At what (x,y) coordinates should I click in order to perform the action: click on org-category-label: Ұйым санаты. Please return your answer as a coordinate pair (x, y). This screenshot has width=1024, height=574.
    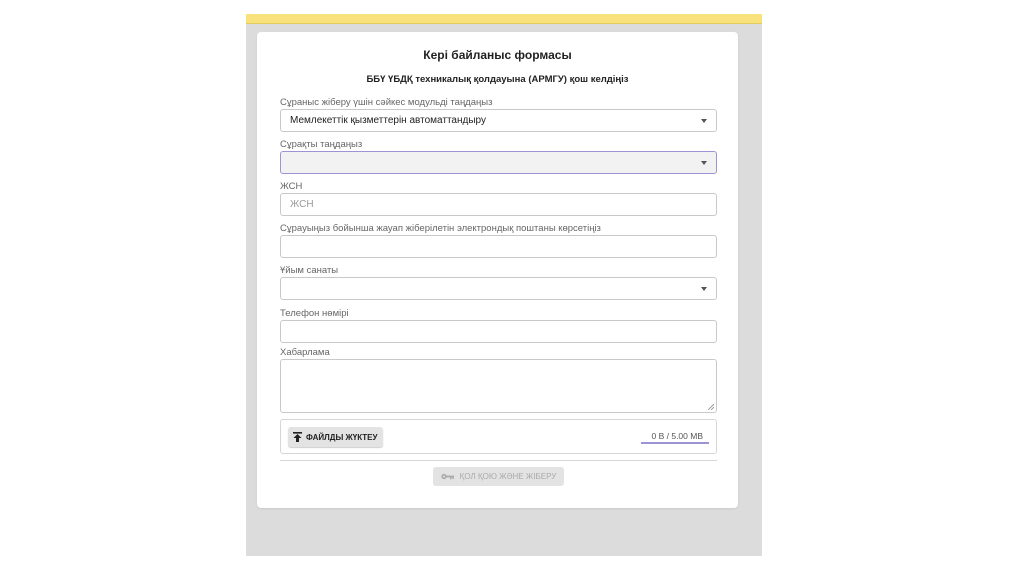
    Looking at the image, I should click on (309, 270).